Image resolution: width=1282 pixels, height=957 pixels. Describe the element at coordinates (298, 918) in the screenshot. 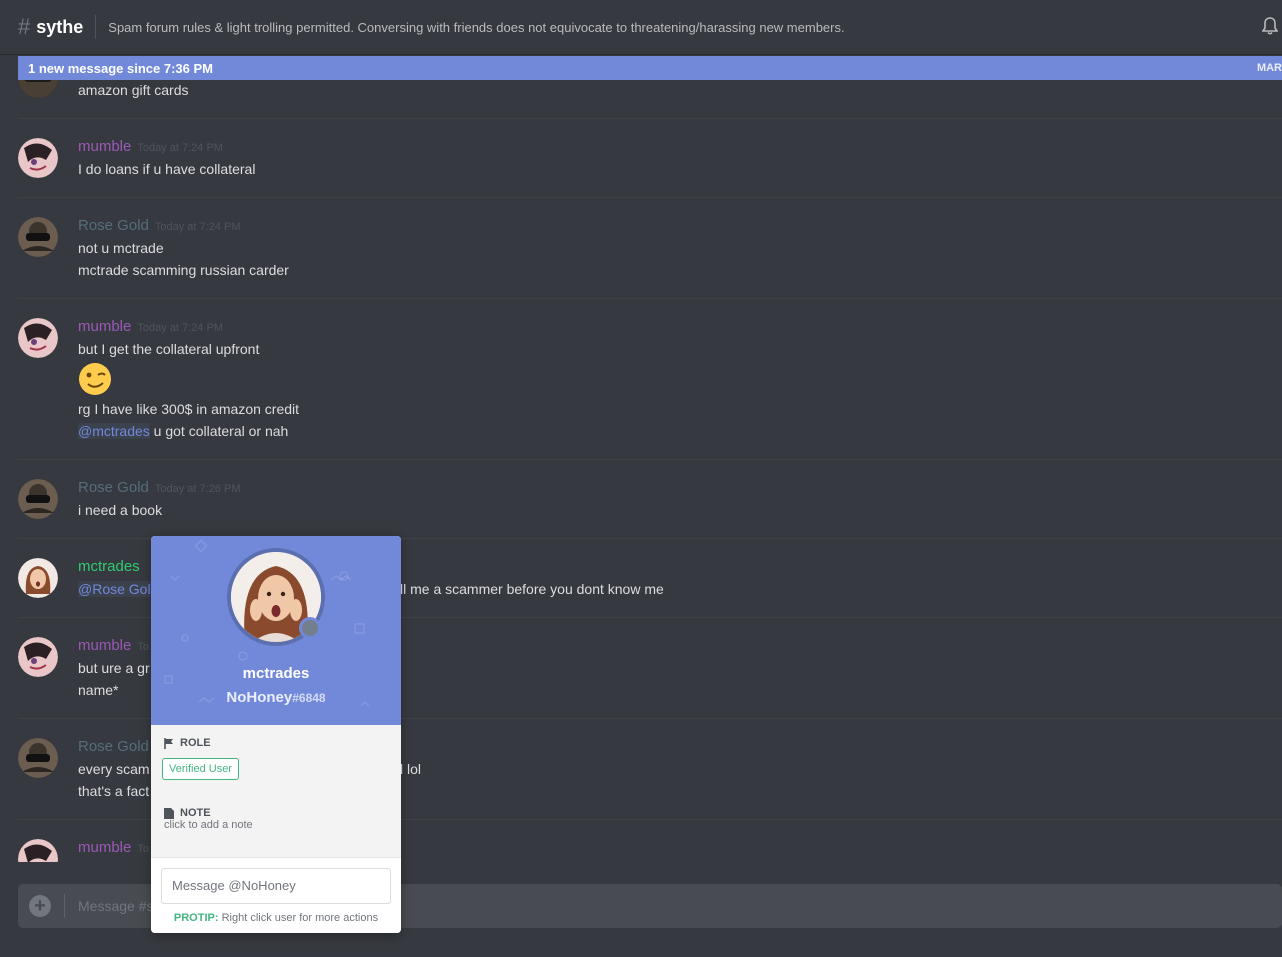

I see `protip-text: Right click user for more actions` at that location.